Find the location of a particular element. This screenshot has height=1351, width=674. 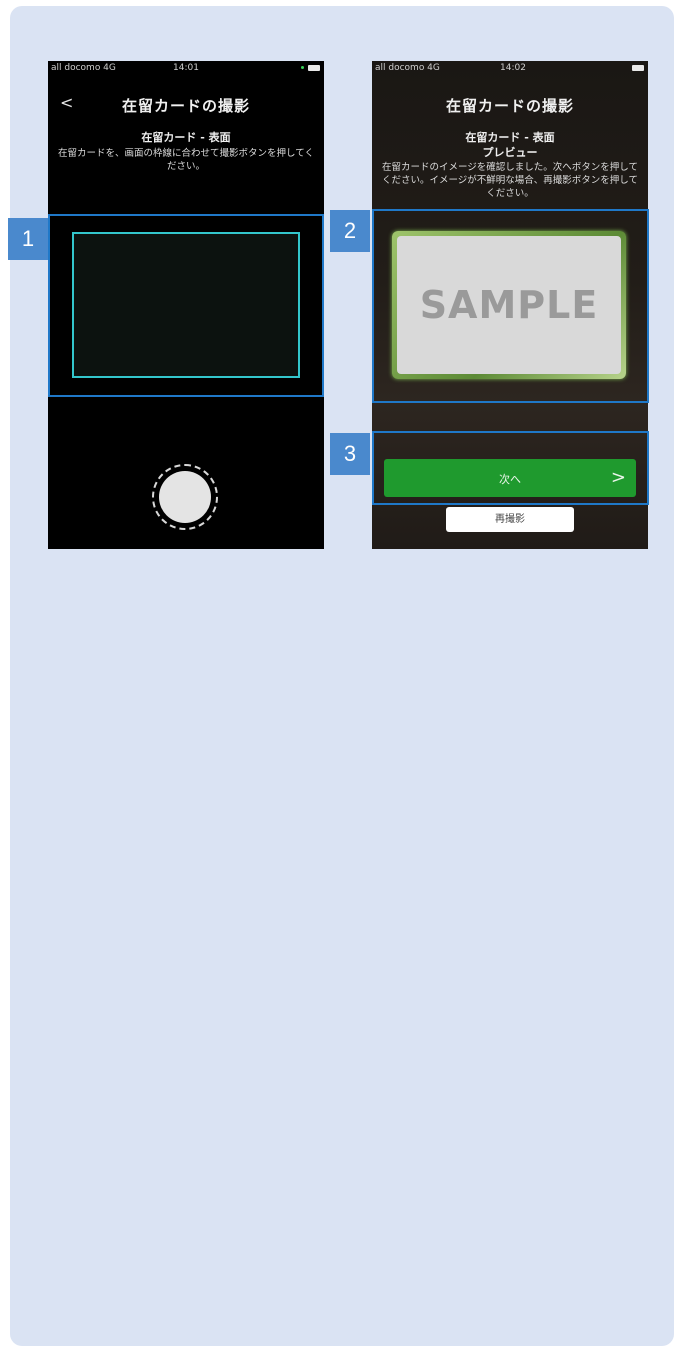

step-badge-3: 3 is located at coordinates (350, 454).